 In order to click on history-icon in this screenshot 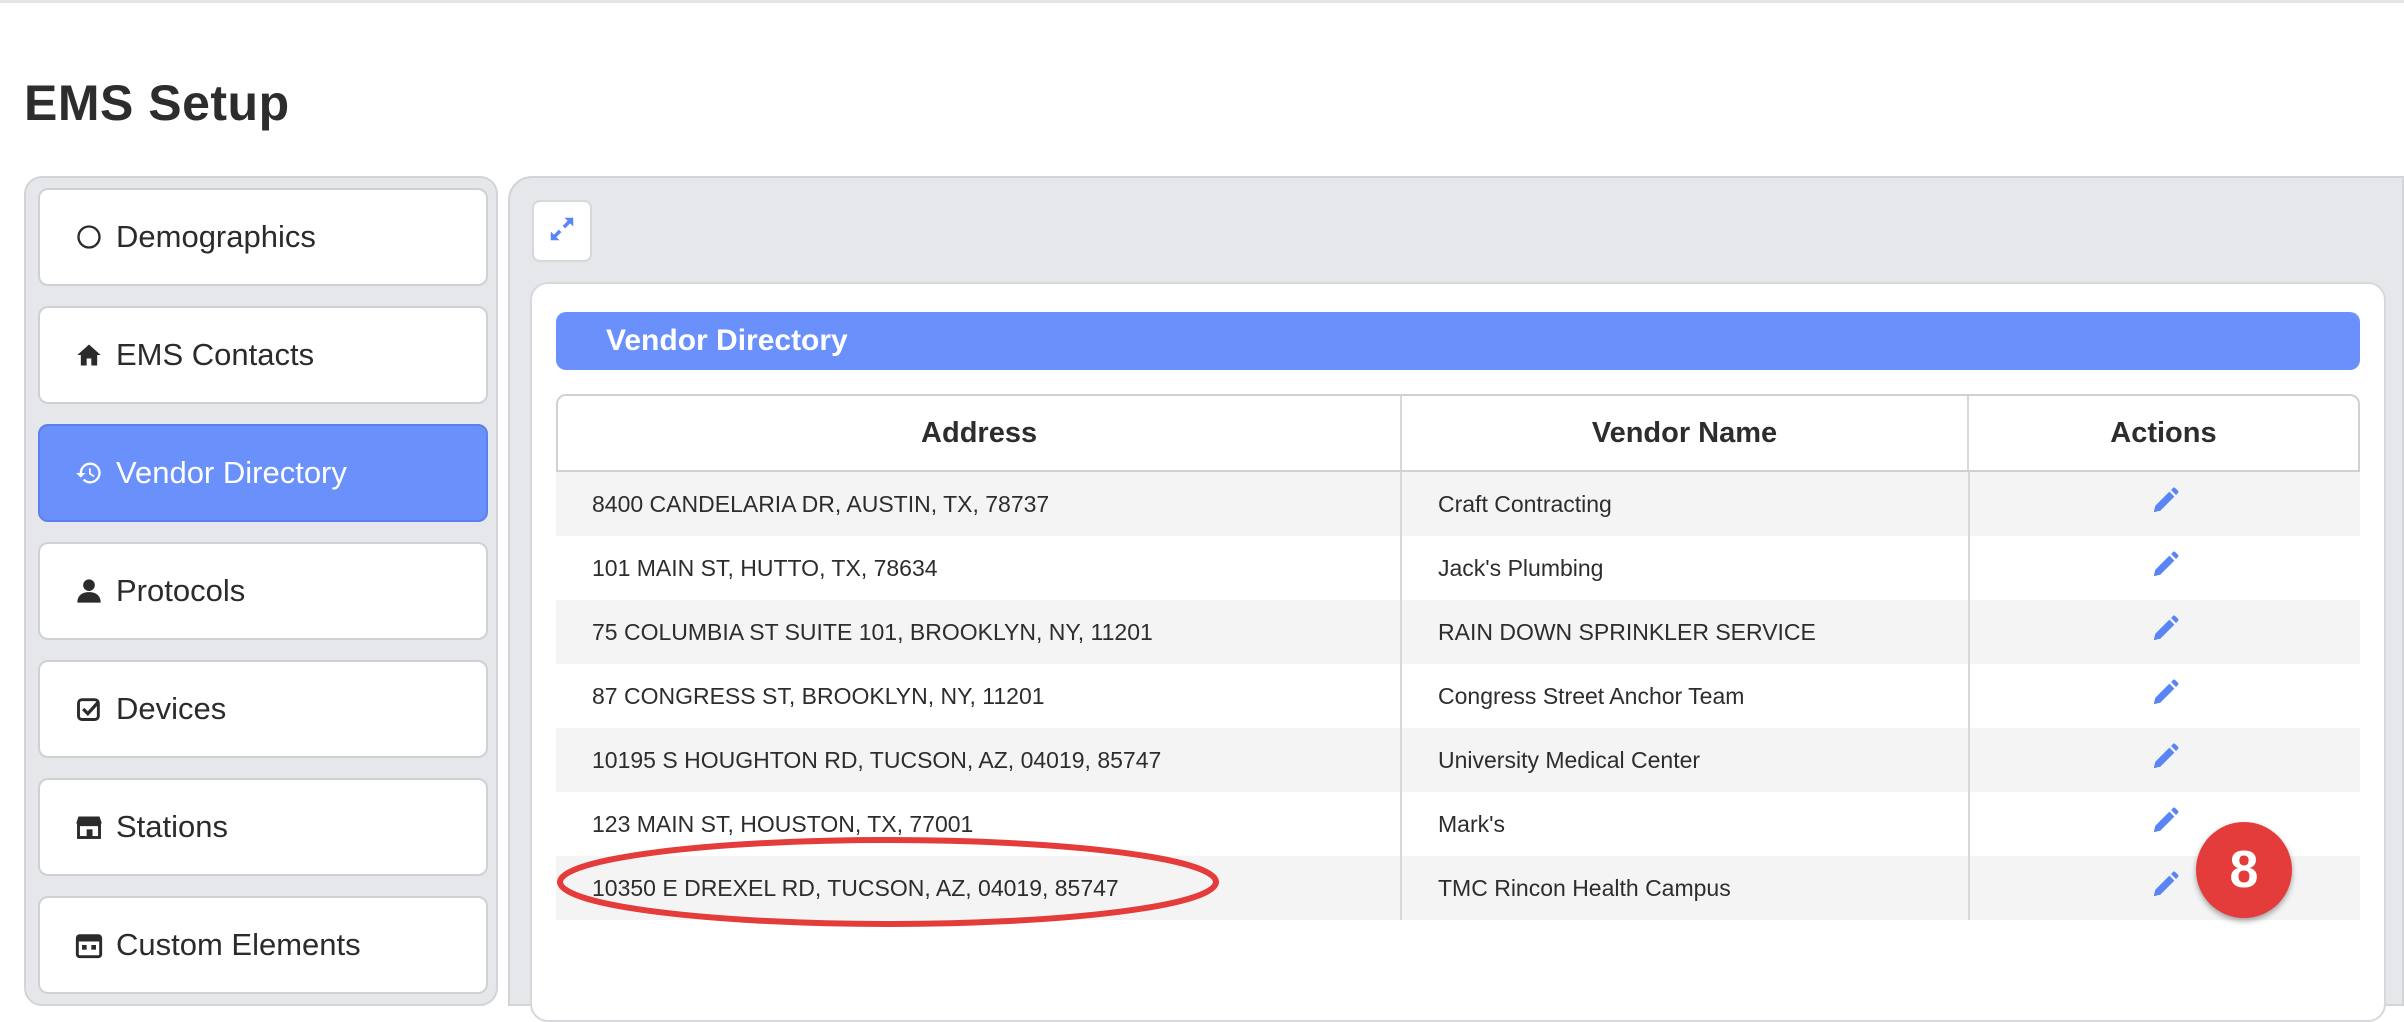, I will do `click(89, 473)`.